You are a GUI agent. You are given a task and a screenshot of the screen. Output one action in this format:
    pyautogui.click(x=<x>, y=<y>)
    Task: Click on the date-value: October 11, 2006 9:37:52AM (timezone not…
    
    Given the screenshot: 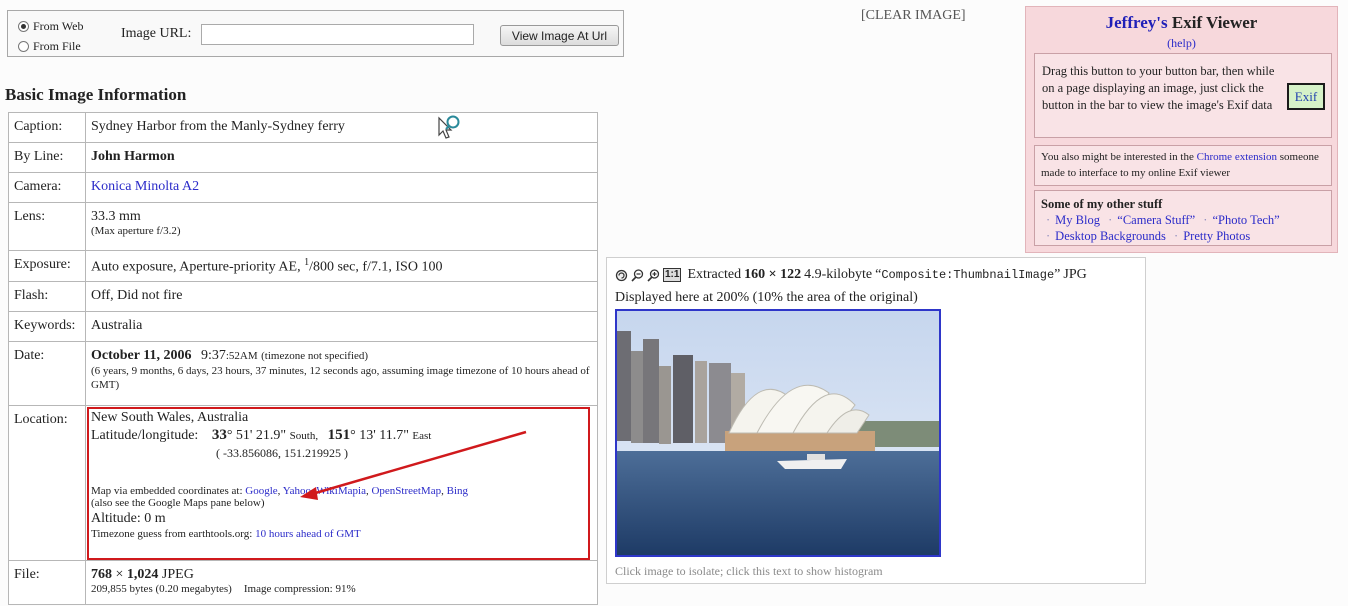 What is the action you would take?
    pyautogui.click(x=341, y=373)
    